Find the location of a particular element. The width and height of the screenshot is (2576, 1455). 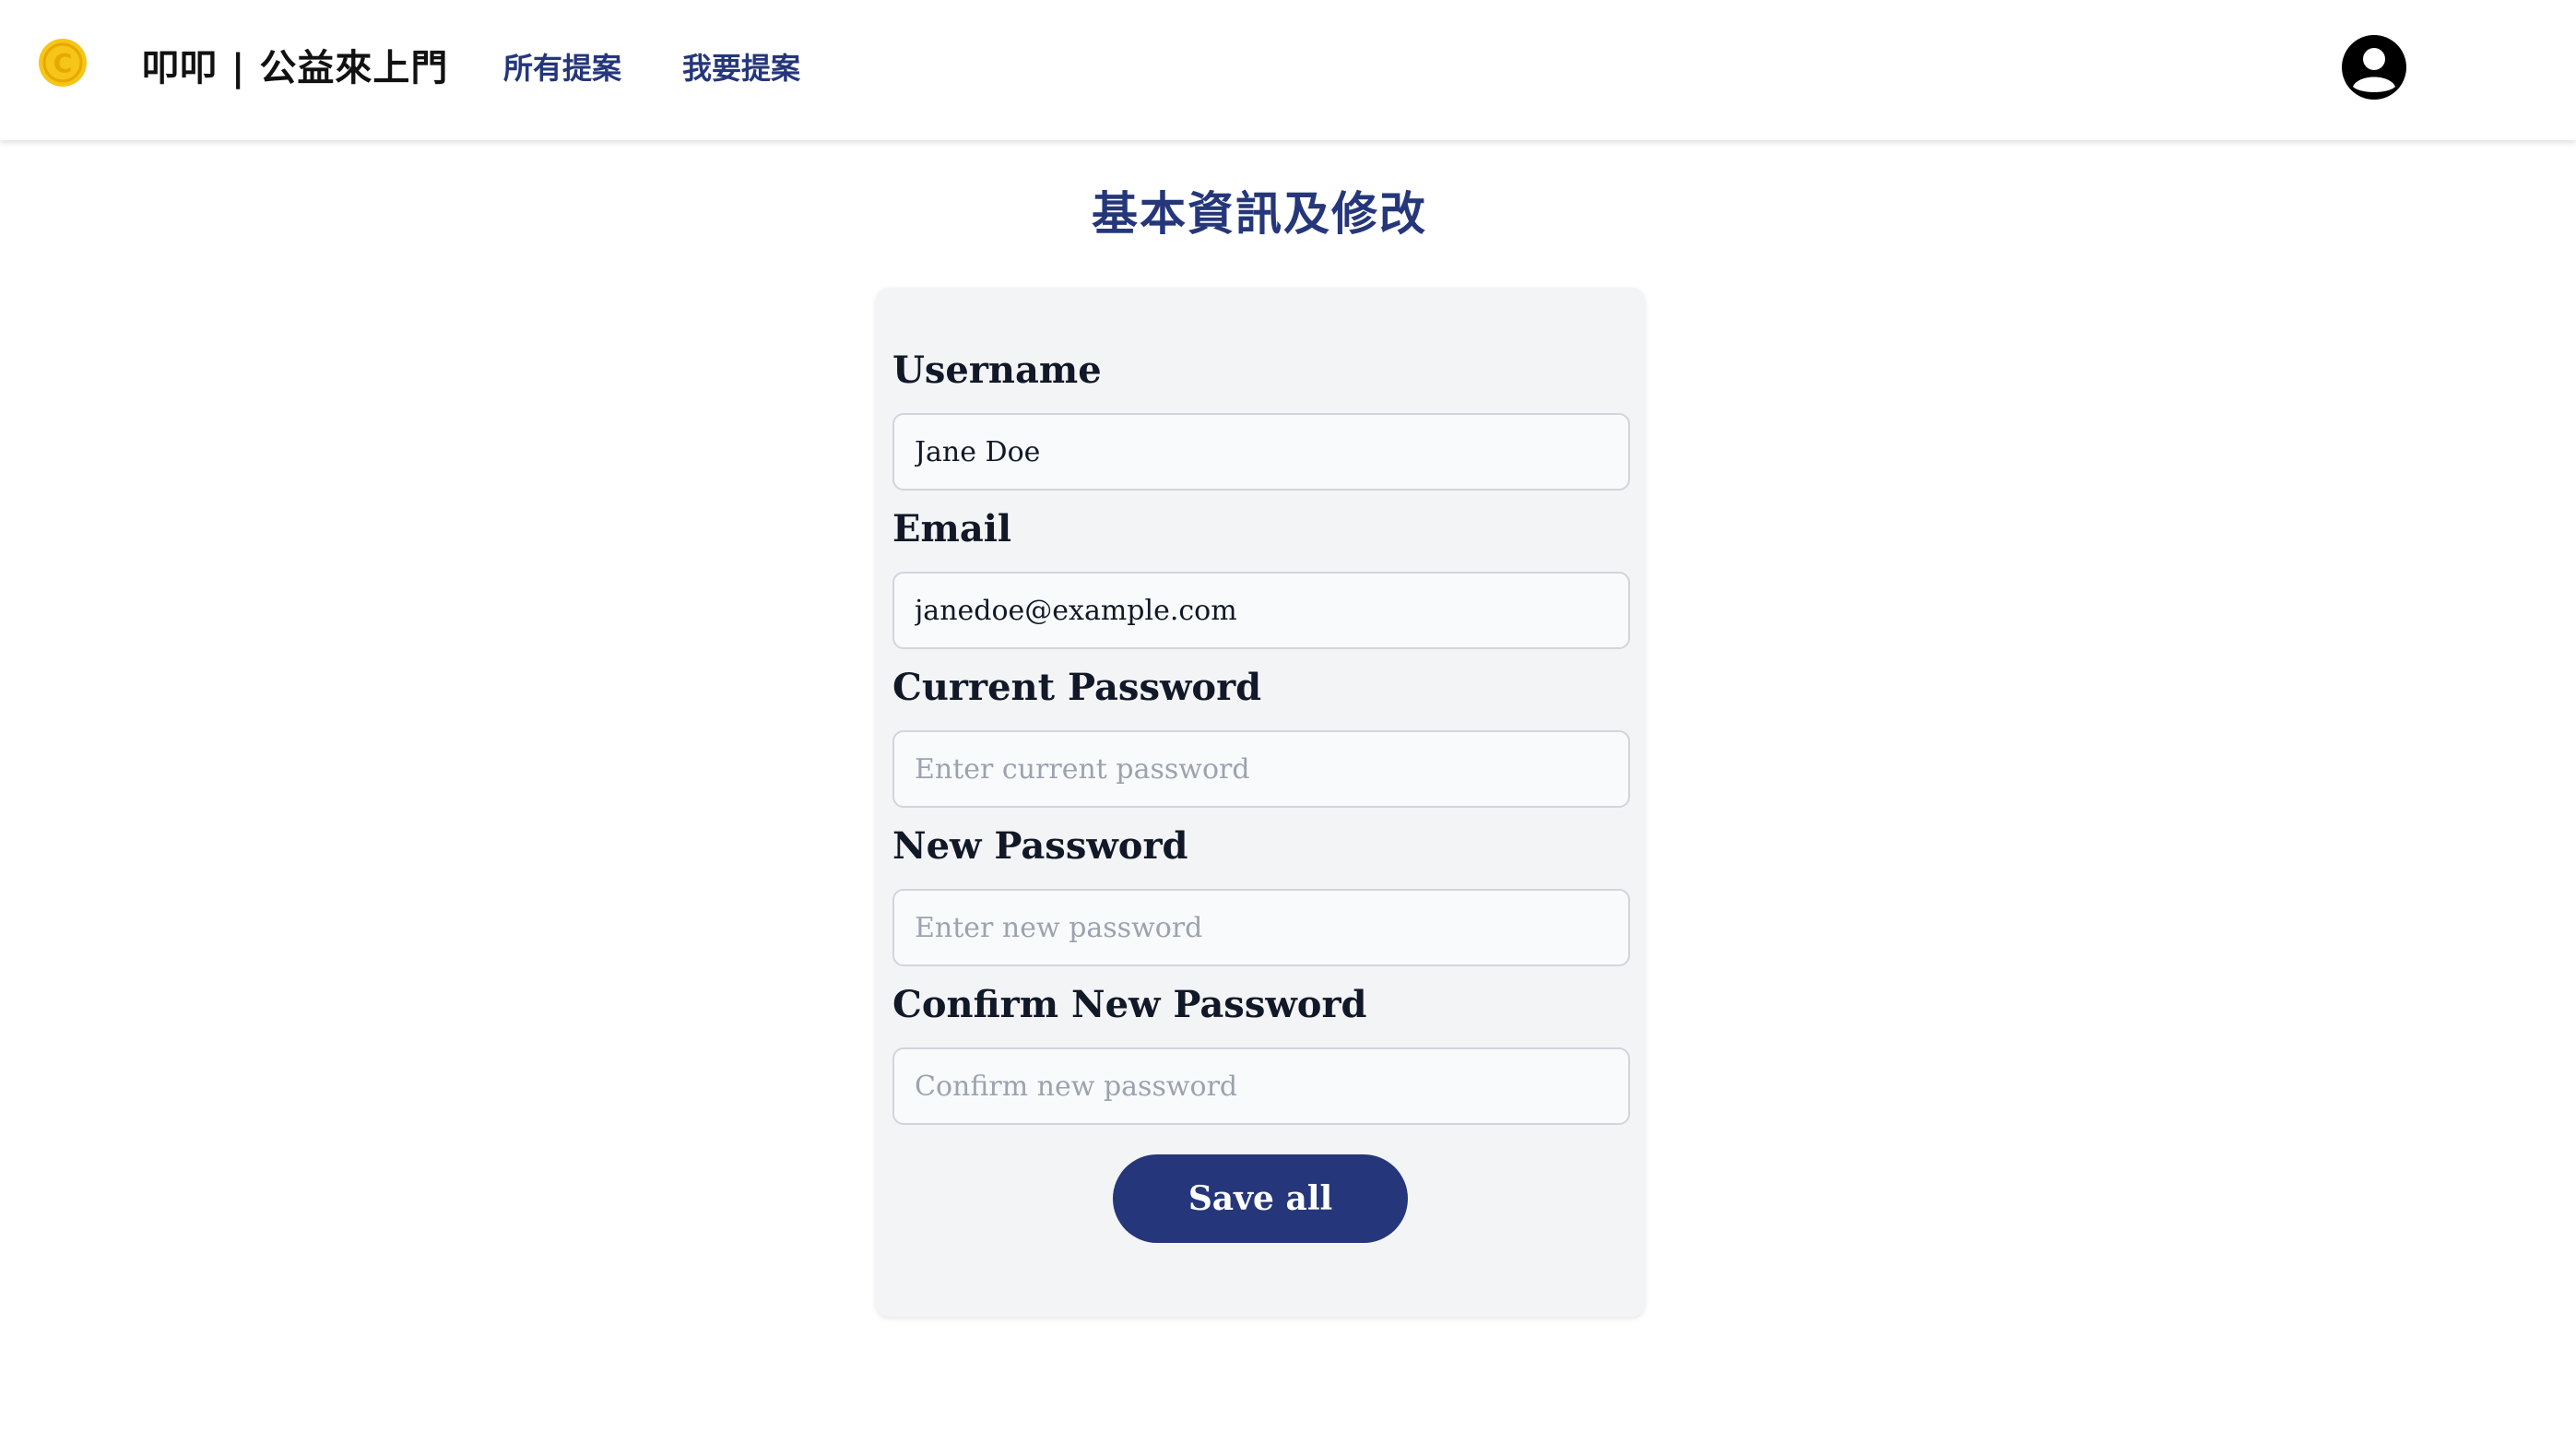

email-label: Email is located at coordinates (952, 528).